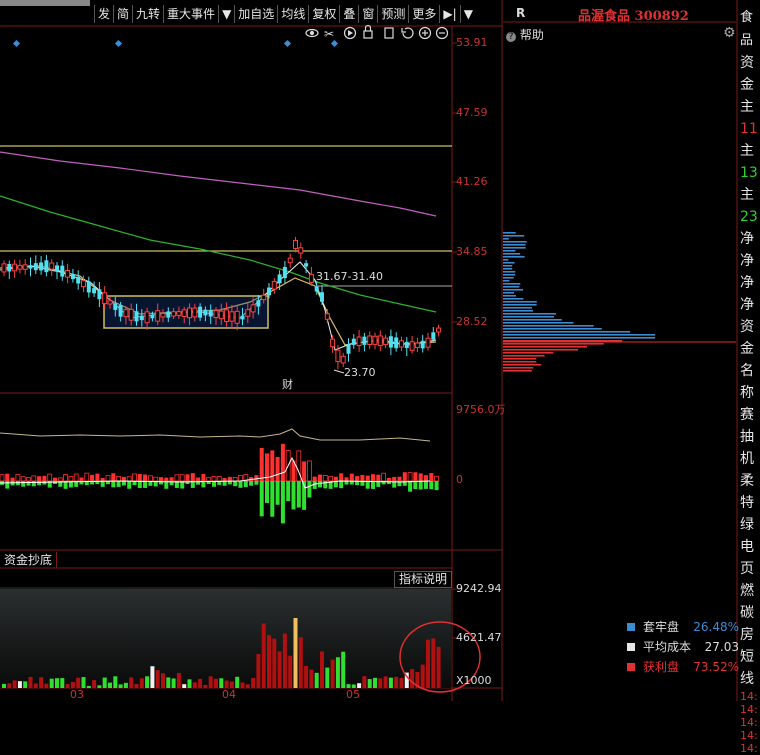 The image size is (760, 755). I want to click on legend-value: 26.48%, so click(716, 627).